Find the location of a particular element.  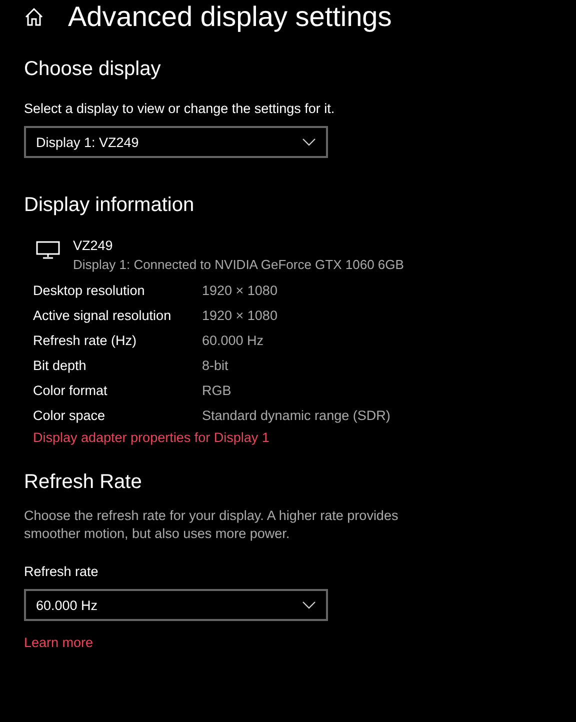

info-label: Active signal resolution is located at coordinates (102, 315).